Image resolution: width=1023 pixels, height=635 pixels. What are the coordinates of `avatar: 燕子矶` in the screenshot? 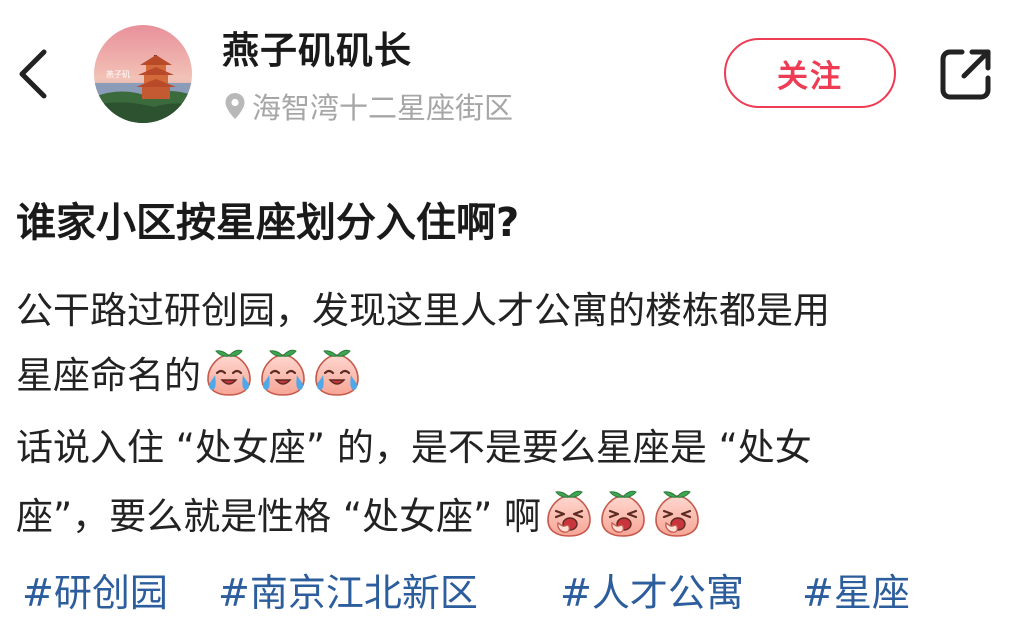 It's located at (143, 74).